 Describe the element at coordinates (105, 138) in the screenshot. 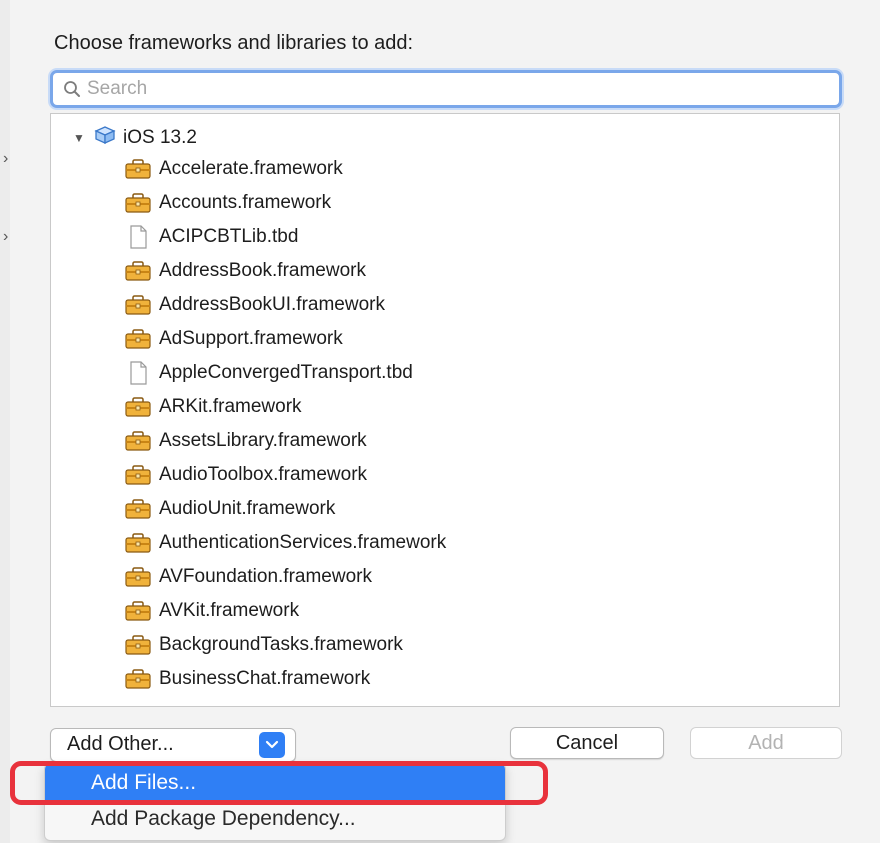

I see `sdk-icon` at that location.